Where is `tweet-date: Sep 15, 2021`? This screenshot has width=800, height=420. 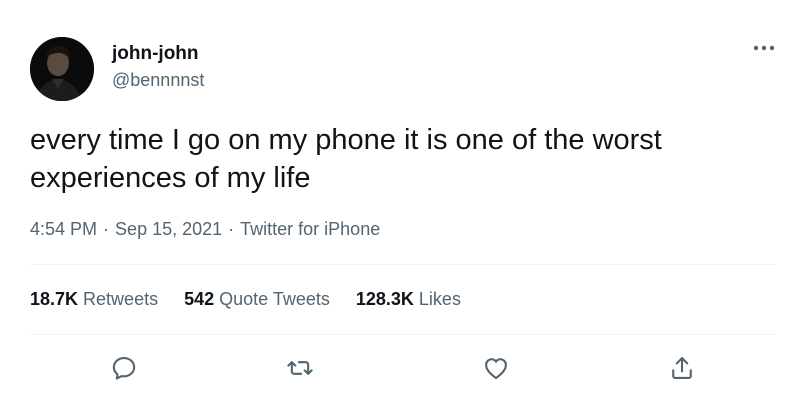 tweet-date: Sep 15, 2021 is located at coordinates (168, 229).